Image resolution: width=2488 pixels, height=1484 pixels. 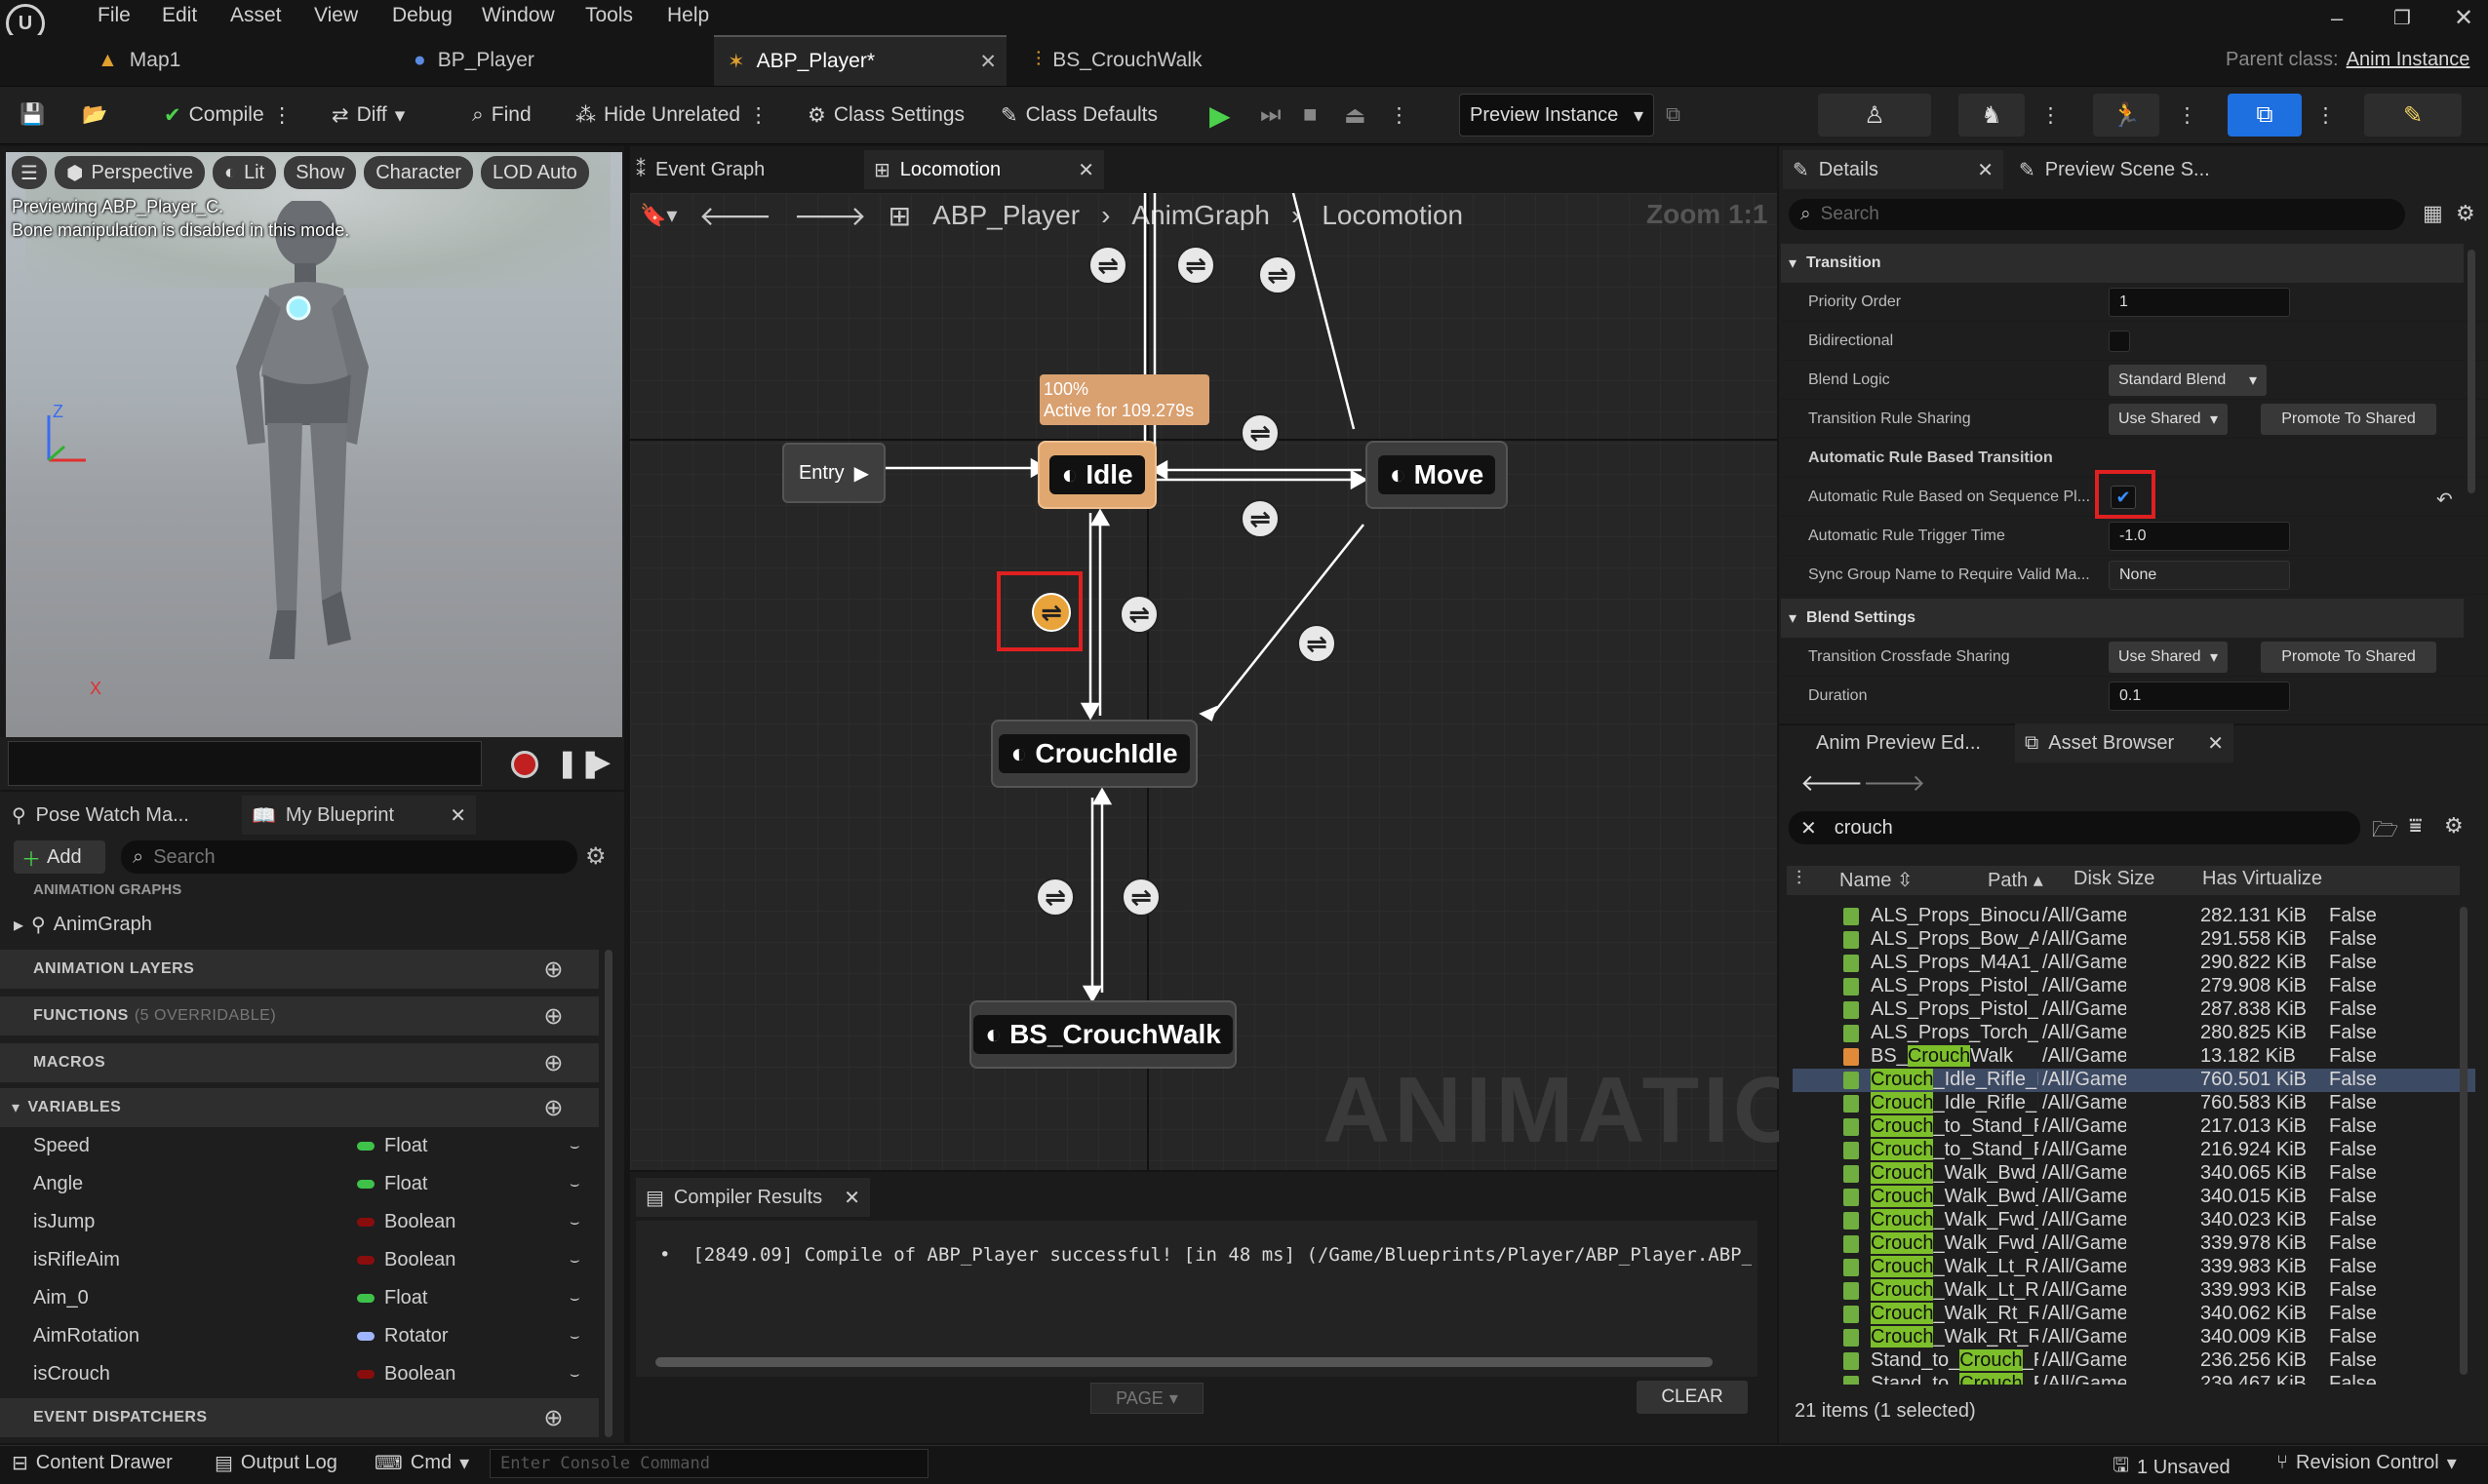 What do you see at coordinates (2126, 115) in the screenshot?
I see `animation-mode-icon: 🏃` at bounding box center [2126, 115].